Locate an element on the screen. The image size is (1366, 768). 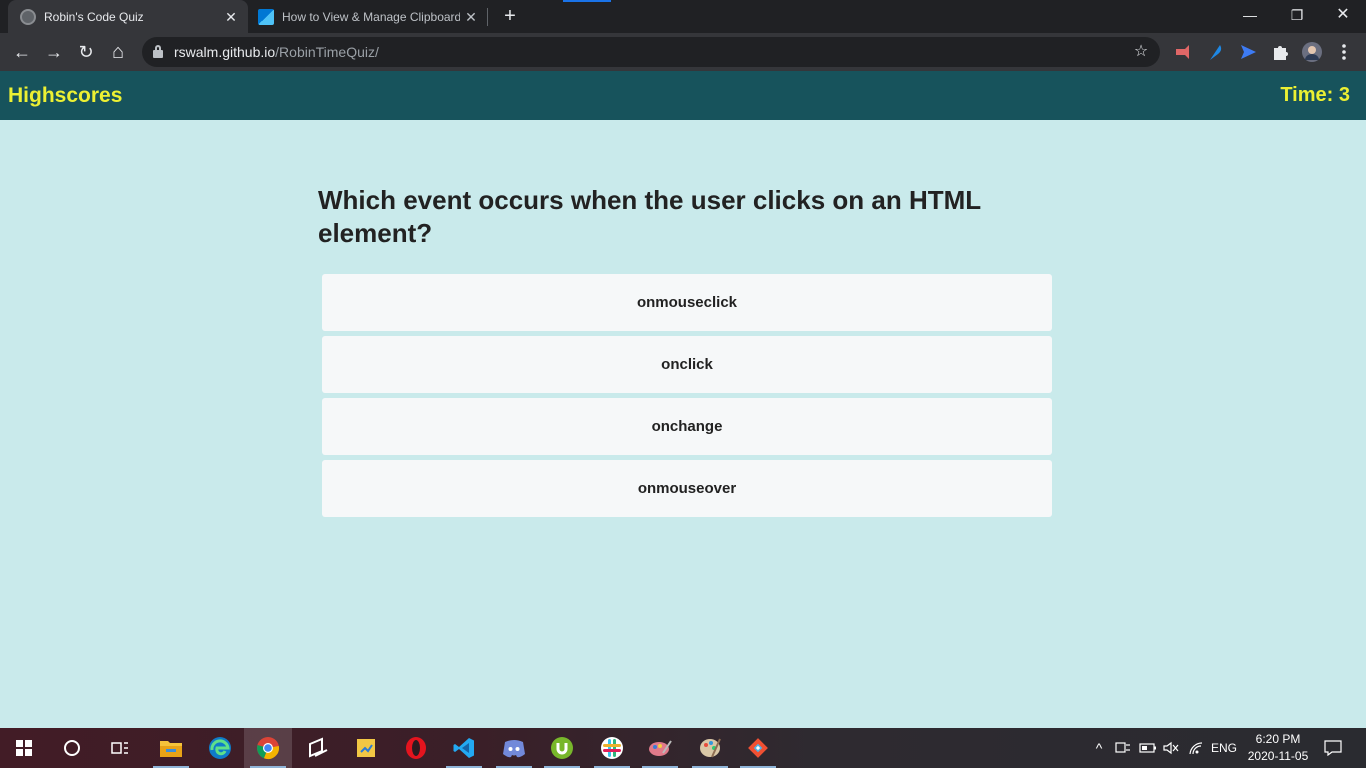
edge-icon is located at coordinates (220, 748).